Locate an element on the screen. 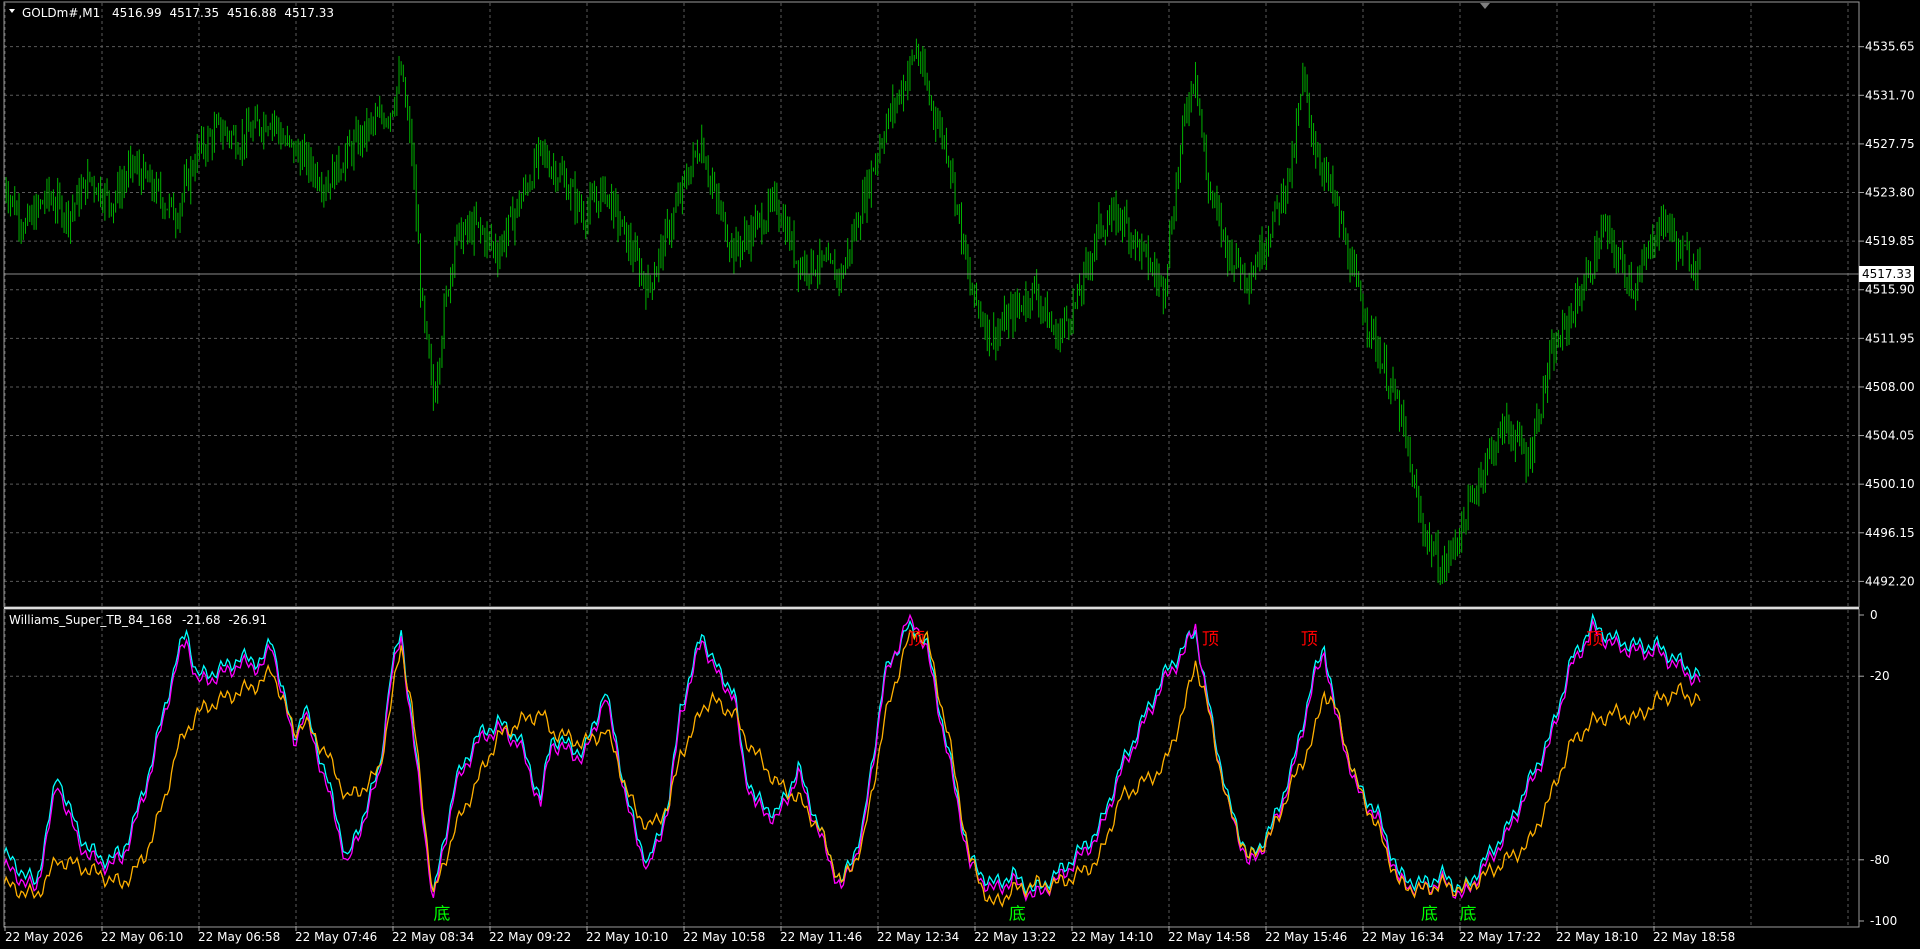 The height and width of the screenshot is (949, 1920). x-tick-label: 22 May 09:22 is located at coordinates (530, 937).